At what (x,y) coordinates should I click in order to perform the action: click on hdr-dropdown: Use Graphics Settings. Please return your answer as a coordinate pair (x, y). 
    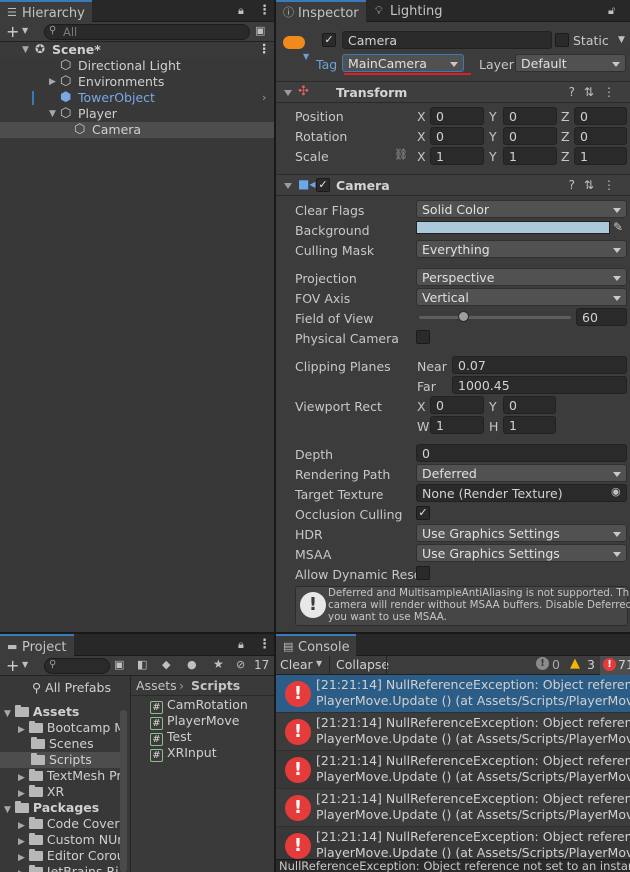
    Looking at the image, I should click on (521, 533).